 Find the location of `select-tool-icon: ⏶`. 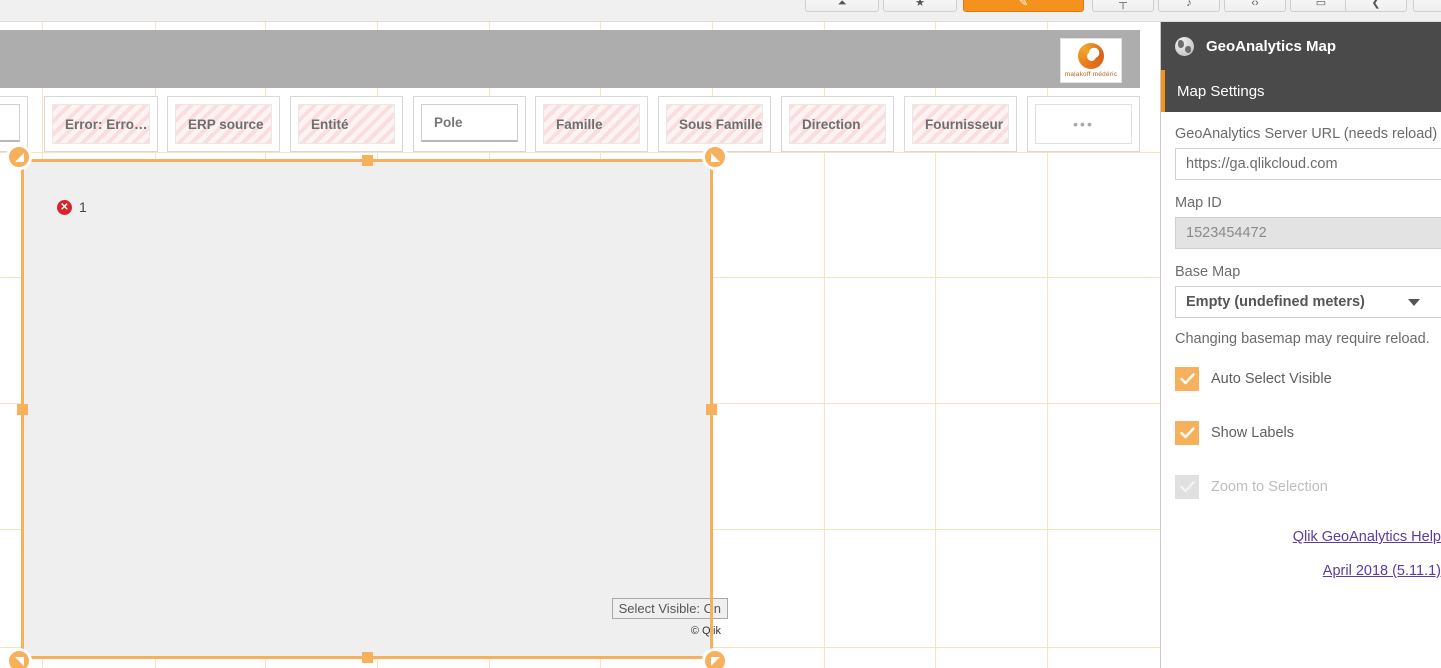

select-tool-icon: ⏶ is located at coordinates (842, 4).